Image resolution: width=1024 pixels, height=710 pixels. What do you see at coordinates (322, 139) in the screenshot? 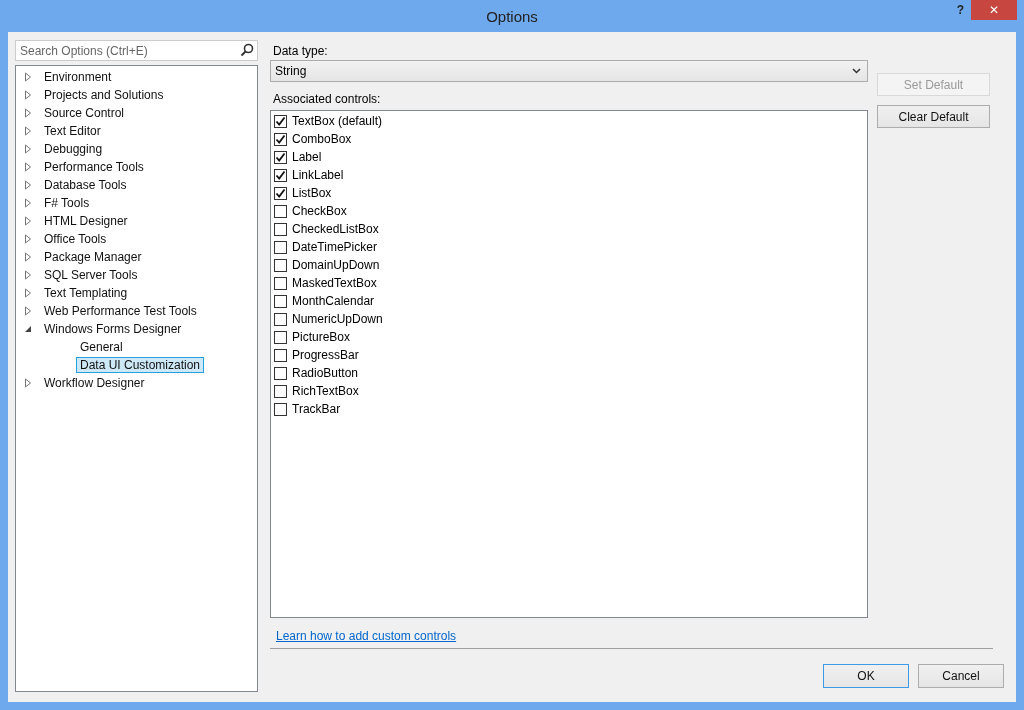
I see `checkbox-label: ComboBox` at bounding box center [322, 139].